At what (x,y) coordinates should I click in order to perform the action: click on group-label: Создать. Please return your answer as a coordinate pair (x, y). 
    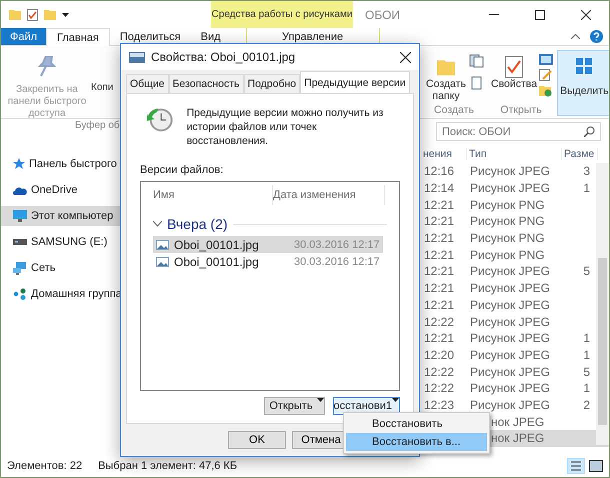
    Looking at the image, I should click on (454, 110).